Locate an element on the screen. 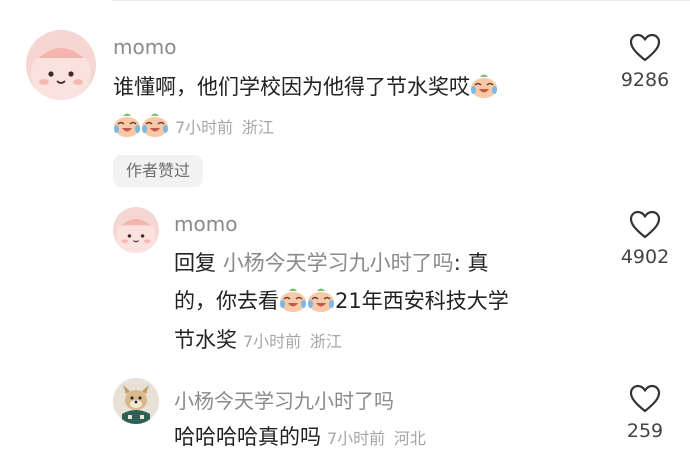  comment-emoji-line: 7小时前 浙江 is located at coordinates (193, 127).